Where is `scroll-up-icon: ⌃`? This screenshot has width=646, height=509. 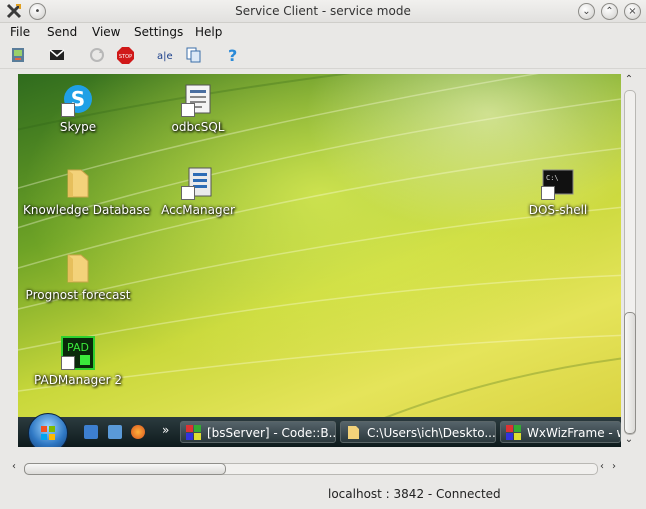
scroll-up-icon: ⌃ is located at coordinates (629, 79).